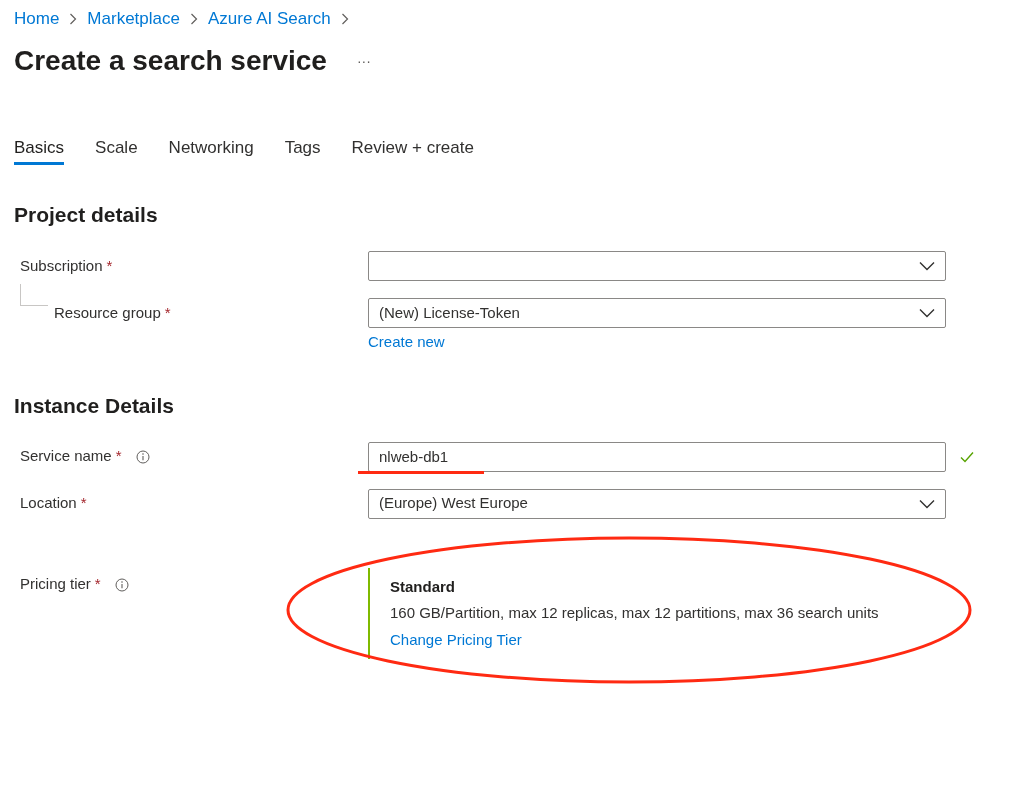 Image resolution: width=1024 pixels, height=794 pixels. What do you see at coordinates (34, 295) in the screenshot?
I see `tree-line` at bounding box center [34, 295].